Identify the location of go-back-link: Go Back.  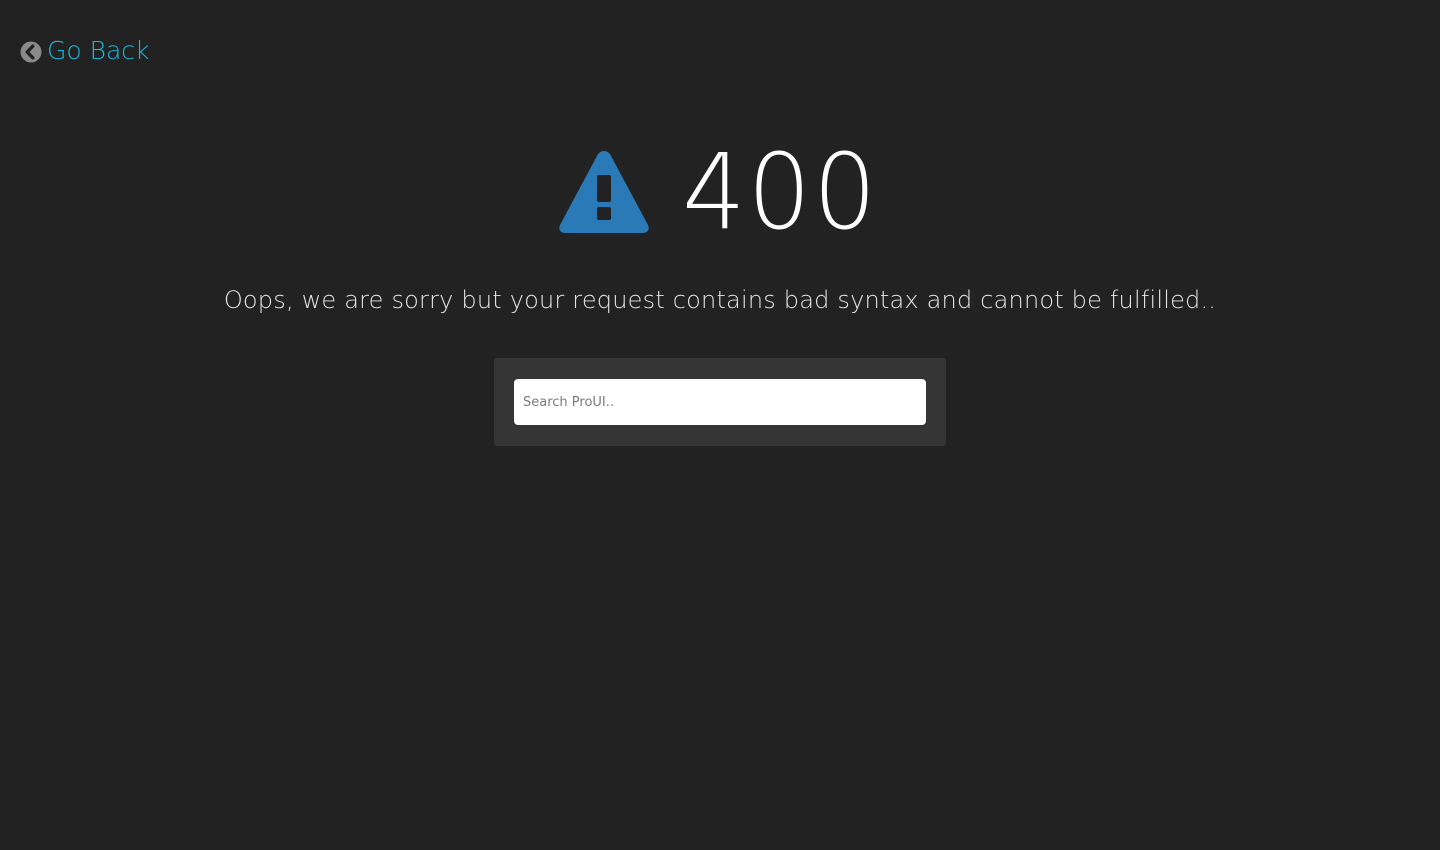
(85, 50).